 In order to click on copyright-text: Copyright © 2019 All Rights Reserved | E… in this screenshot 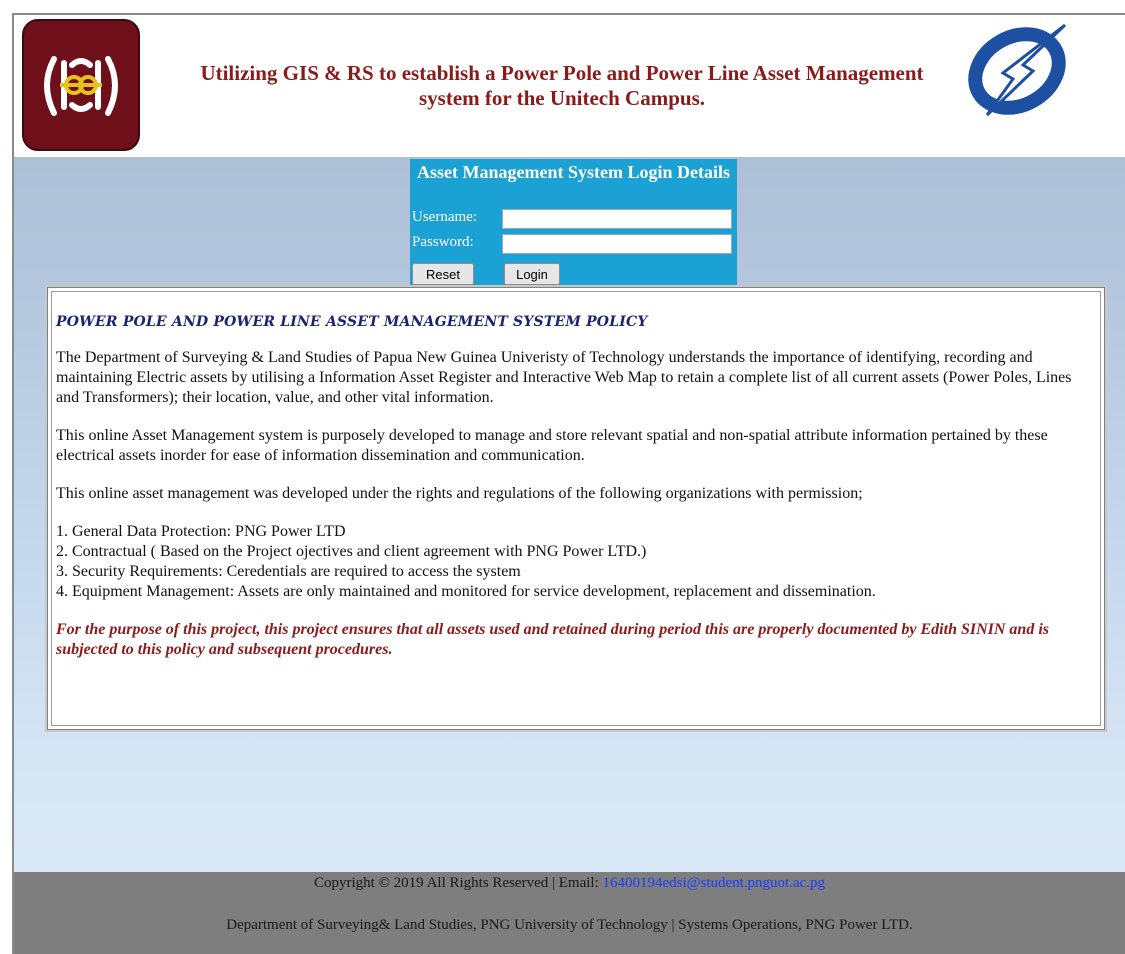, I will do `click(458, 883)`.